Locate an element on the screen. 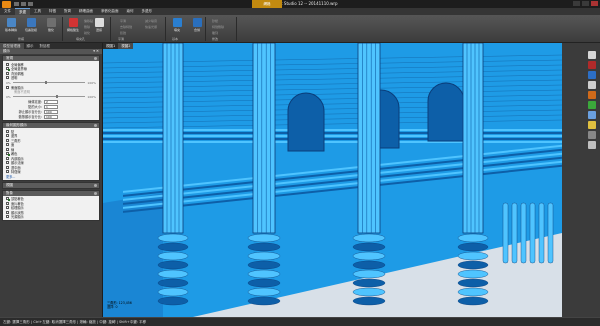 Image resolution: width=600 pixels, height=326 pixels. ribbon-item-4: 去除特徵 is located at coordinates (126, 27).